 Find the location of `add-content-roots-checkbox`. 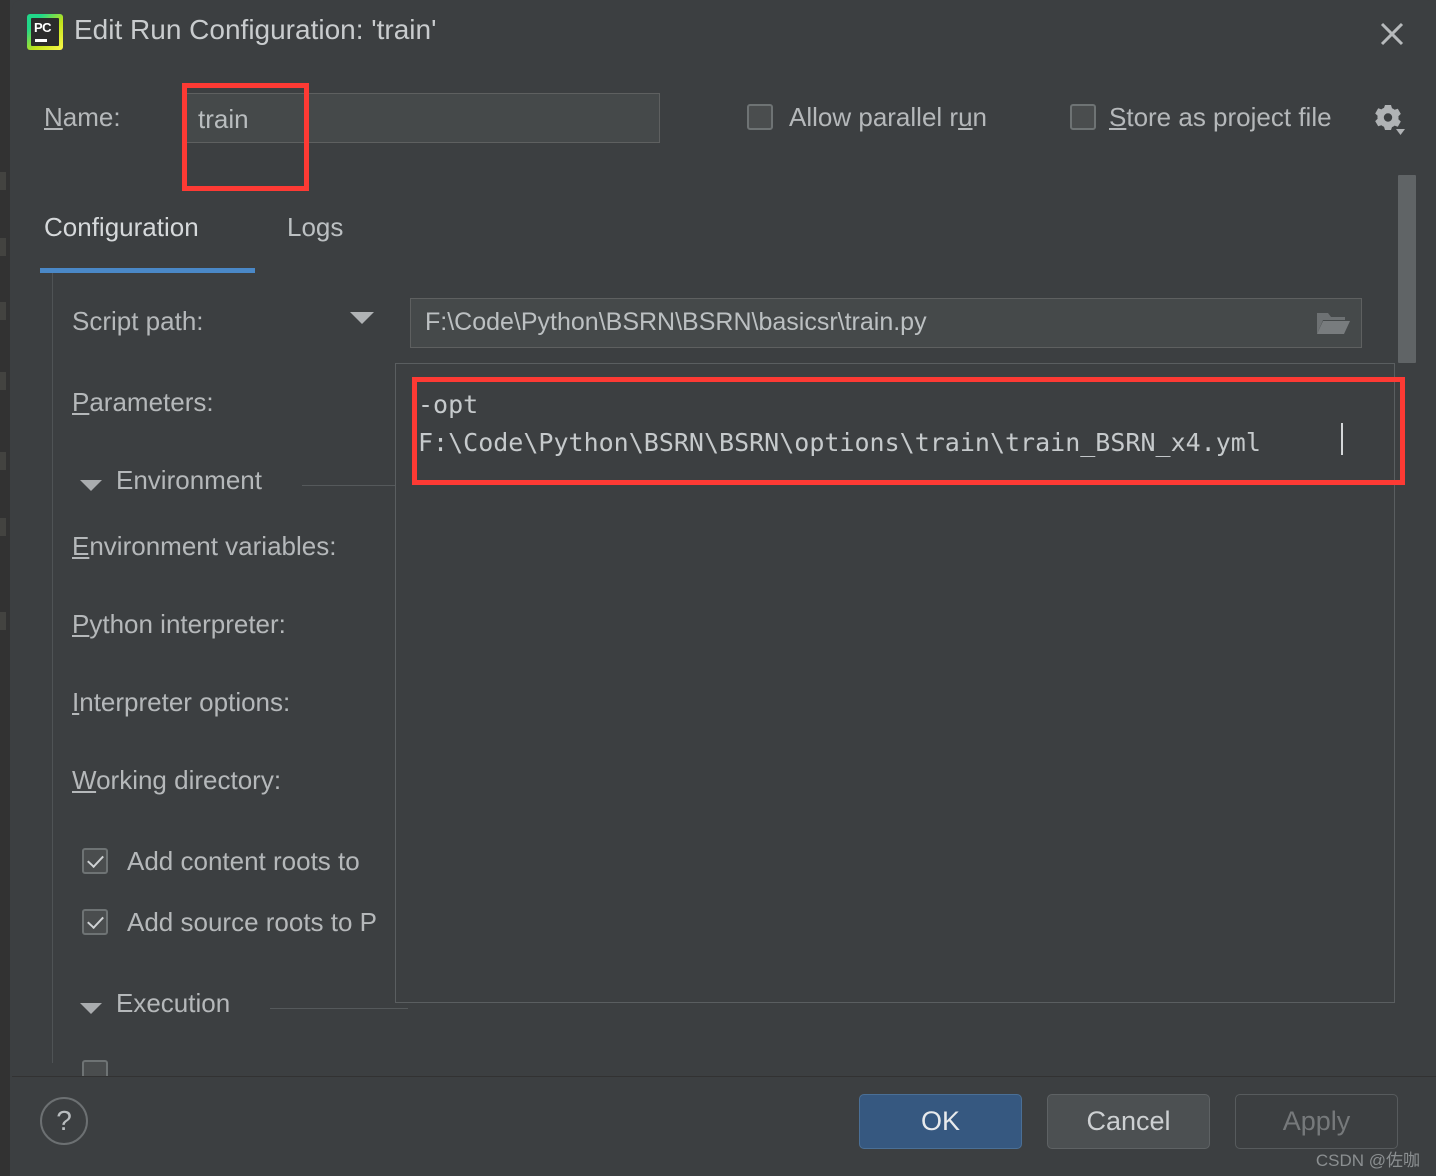

add-content-roots-checkbox is located at coordinates (95, 861).